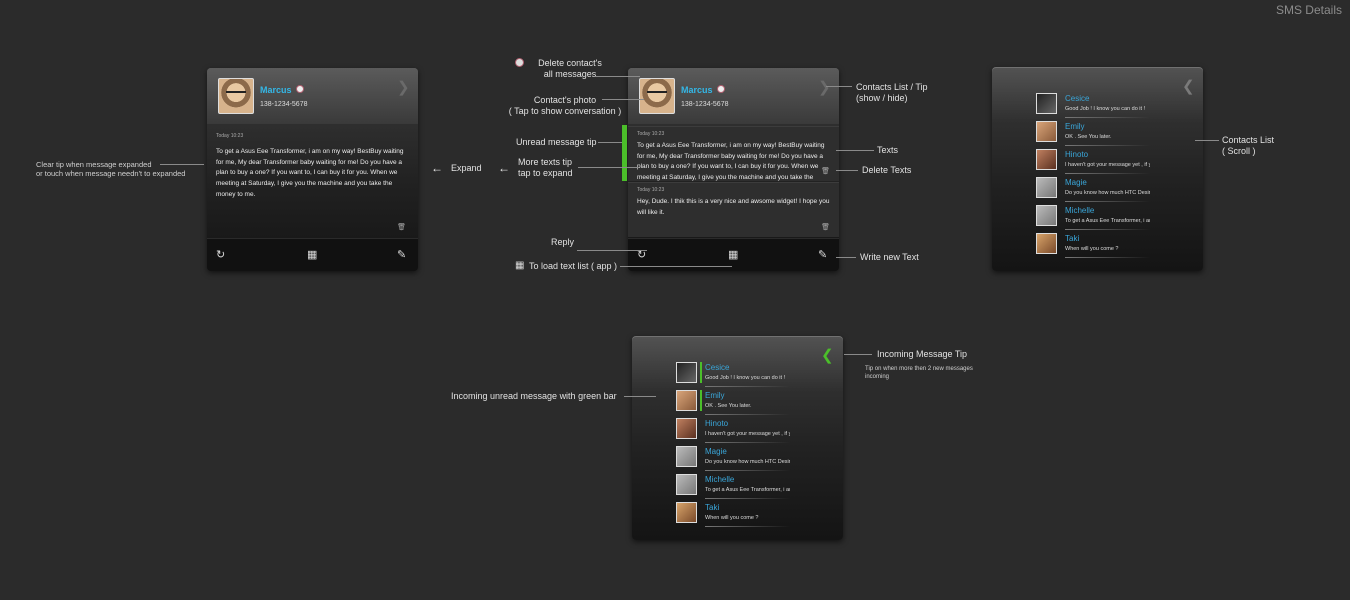  Describe the element at coordinates (519, 62) in the screenshot. I see `delete-dot-icon` at that location.